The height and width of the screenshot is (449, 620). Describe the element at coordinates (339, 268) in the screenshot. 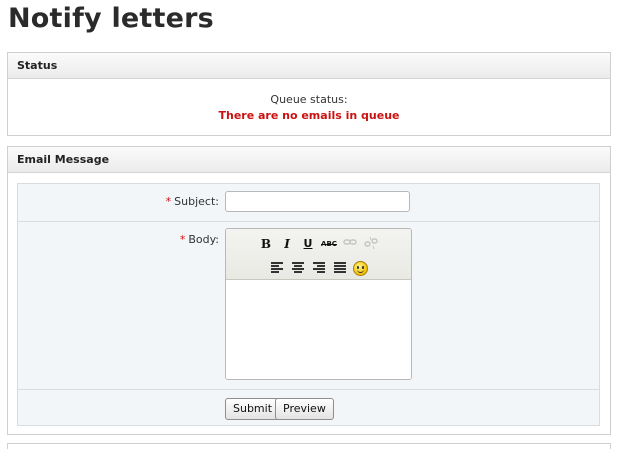

I see `justify-icon` at that location.